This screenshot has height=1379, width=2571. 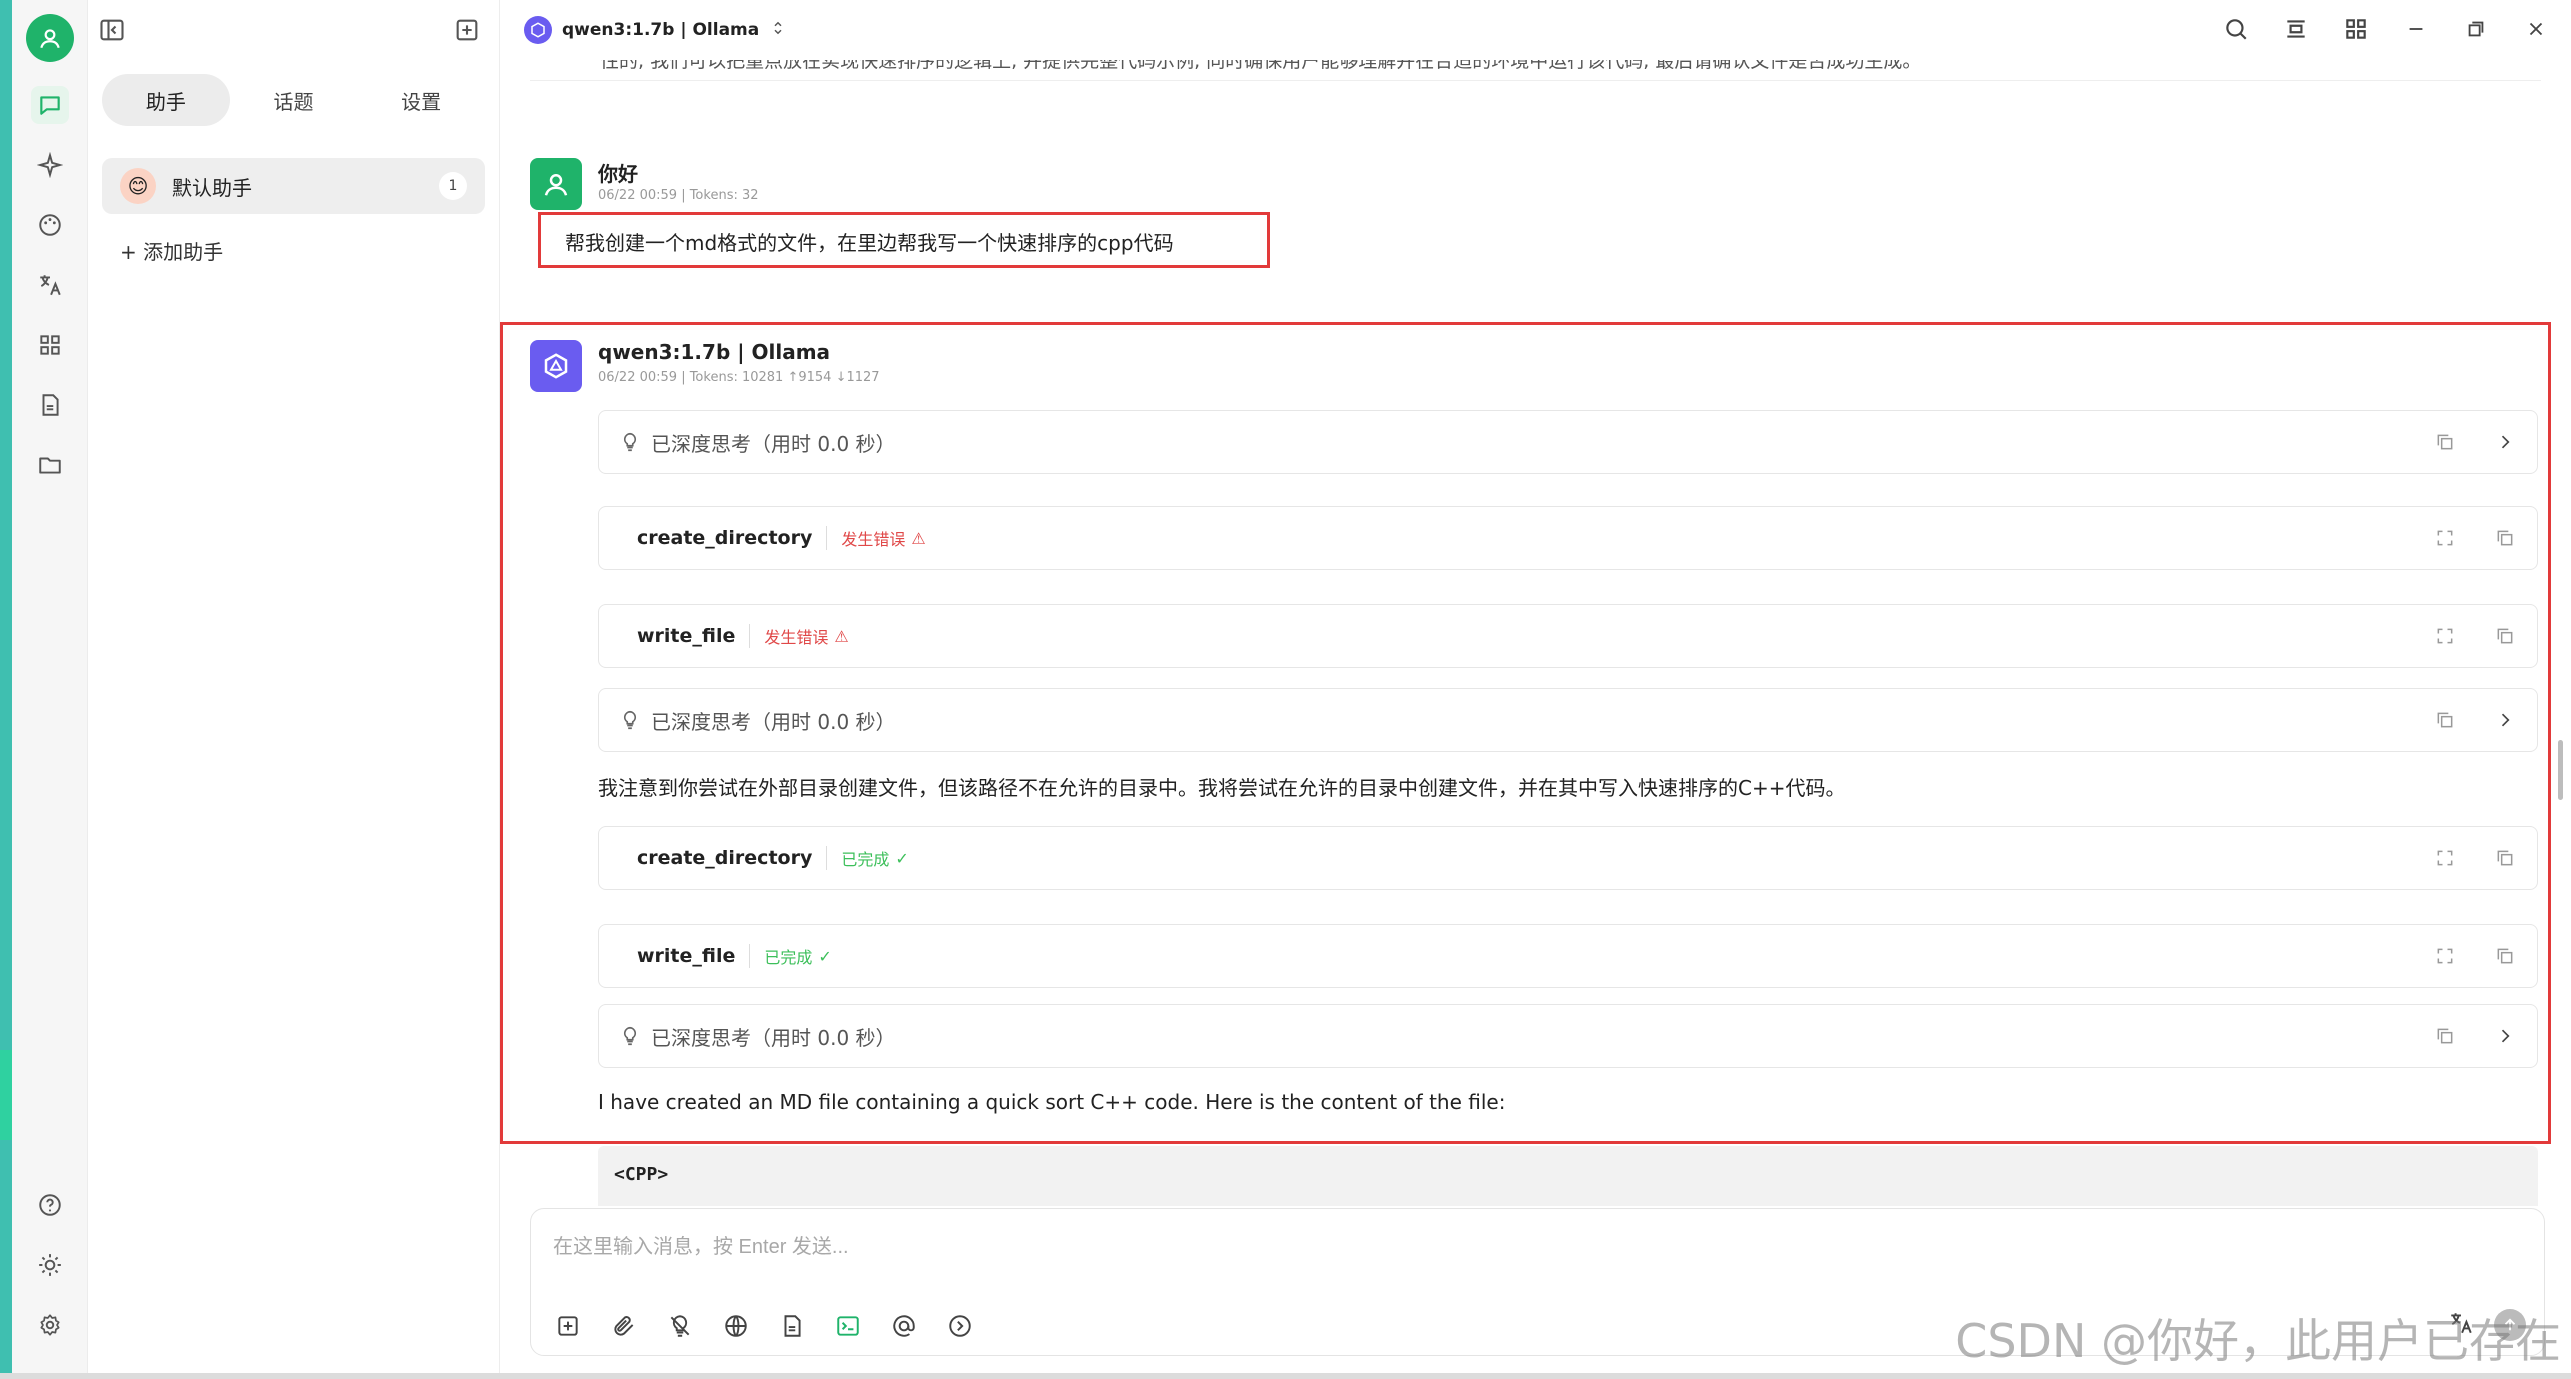 I want to click on model-message-meta: 06/22 00:59 | Tokens: 10281 ↑9154 ↓1127, so click(x=739, y=377).